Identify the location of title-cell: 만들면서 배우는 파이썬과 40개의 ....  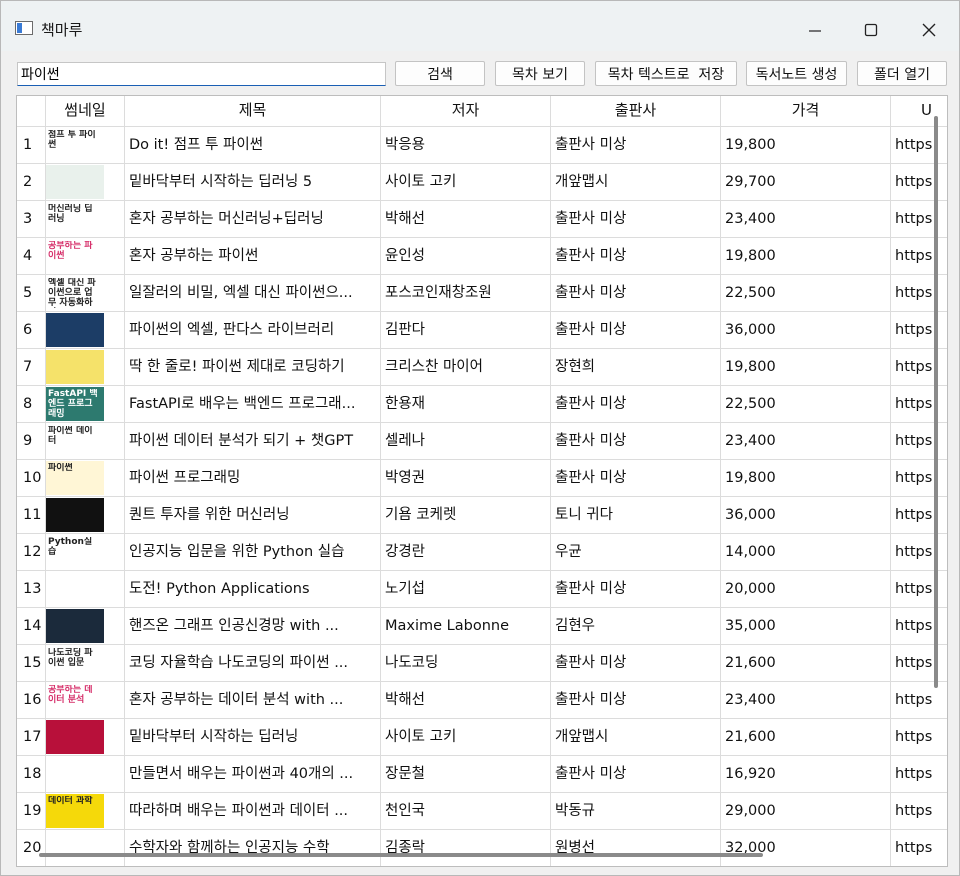
(253, 774).